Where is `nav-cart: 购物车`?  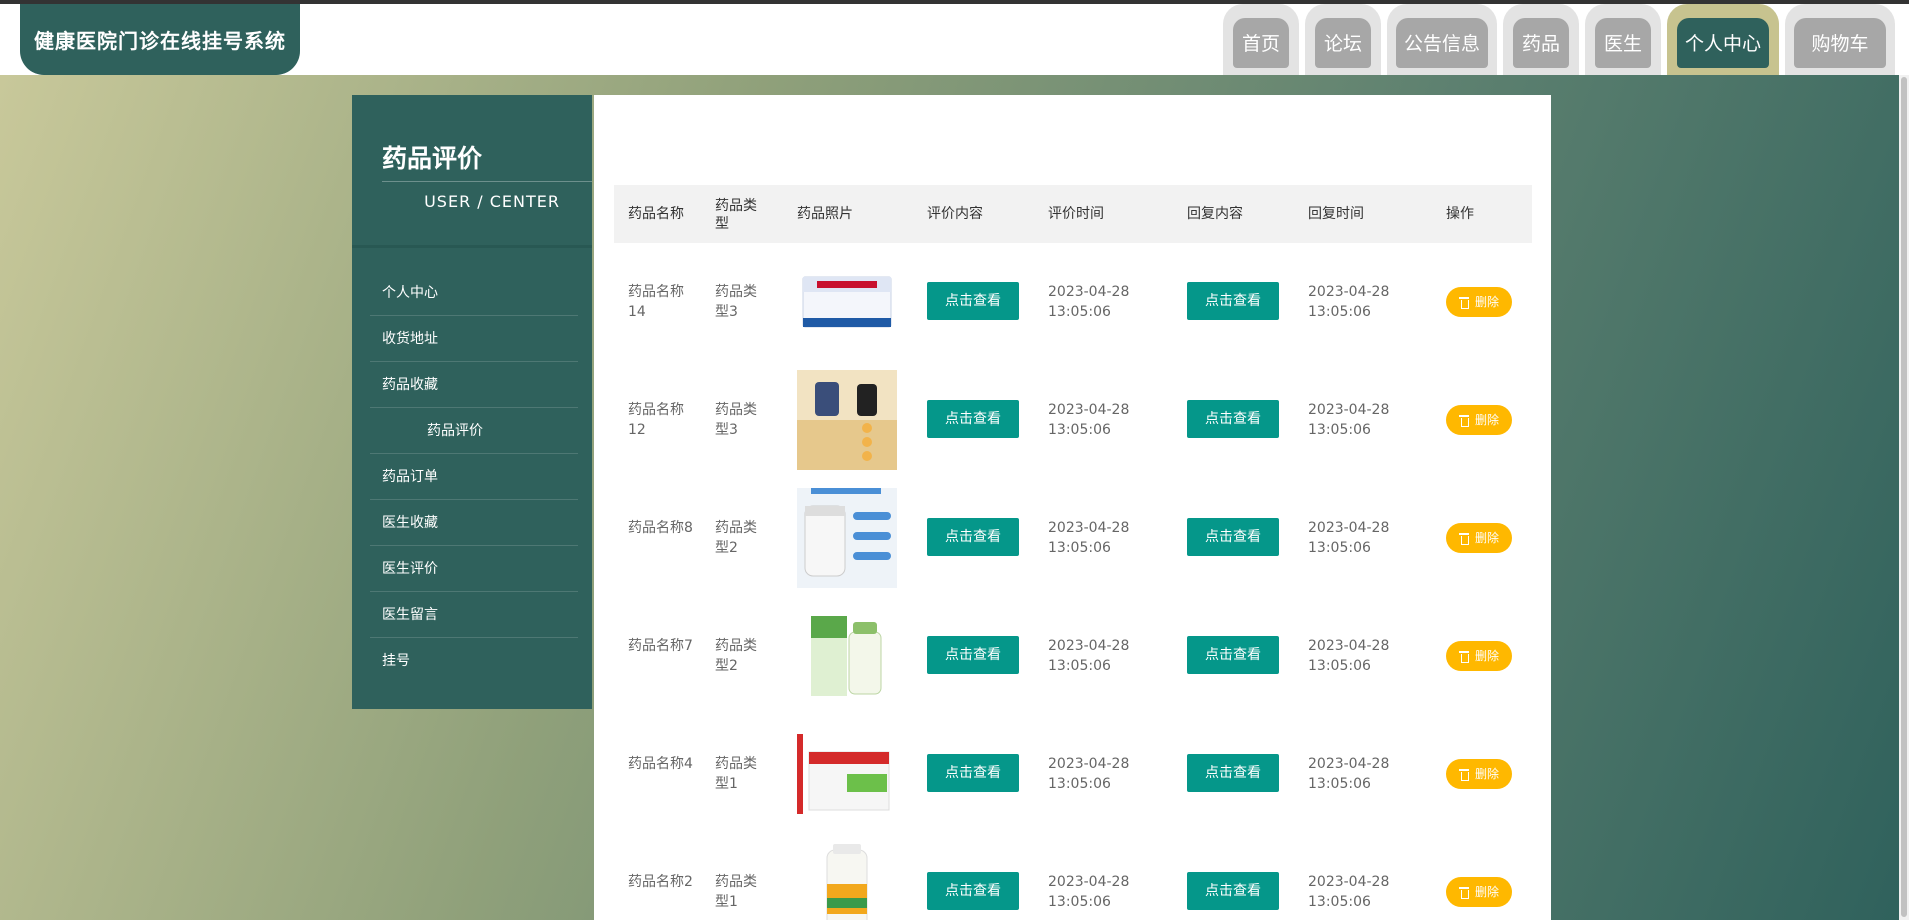
nav-cart: 购物车 is located at coordinates (1840, 39).